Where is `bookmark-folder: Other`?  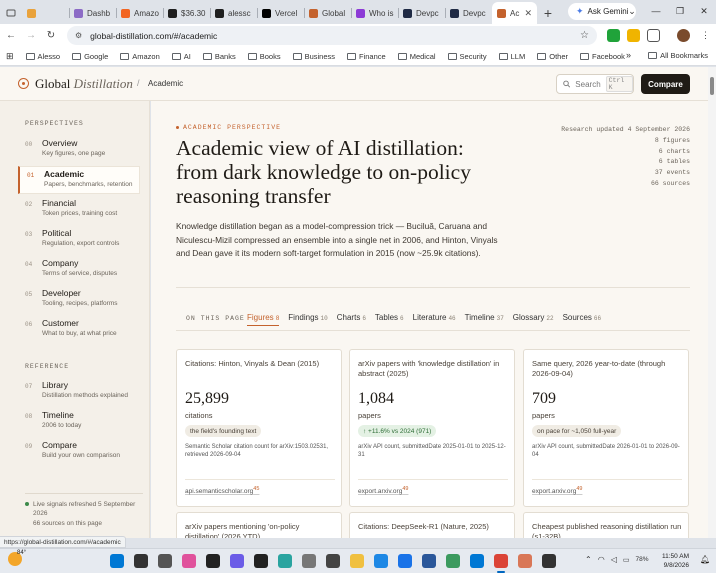 bookmark-folder: Other is located at coordinates (552, 56).